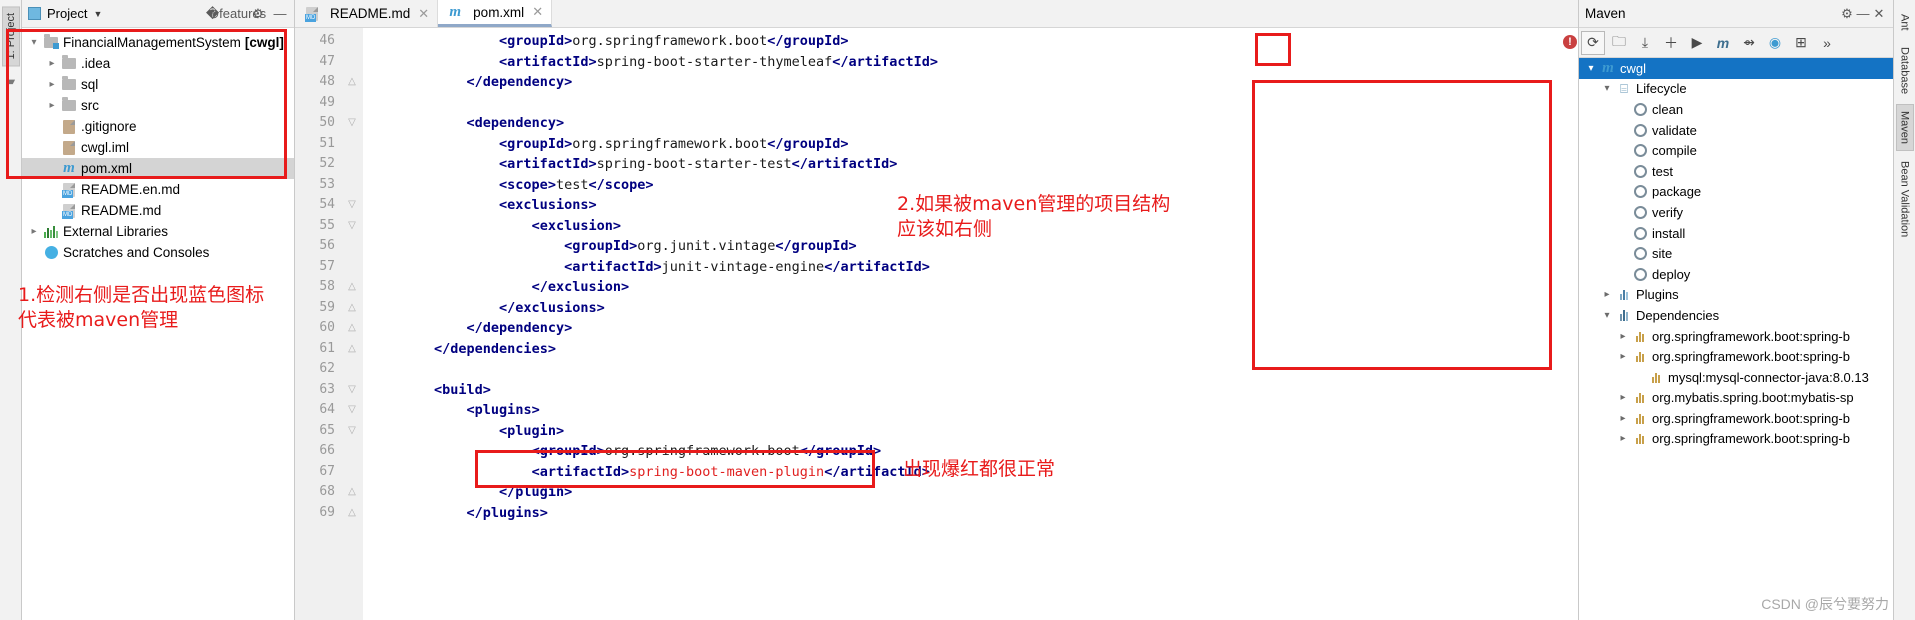 This screenshot has height=620, width=1915. Describe the element at coordinates (1593, 42) in the screenshot. I see `reload-icon: ⟳` at that location.